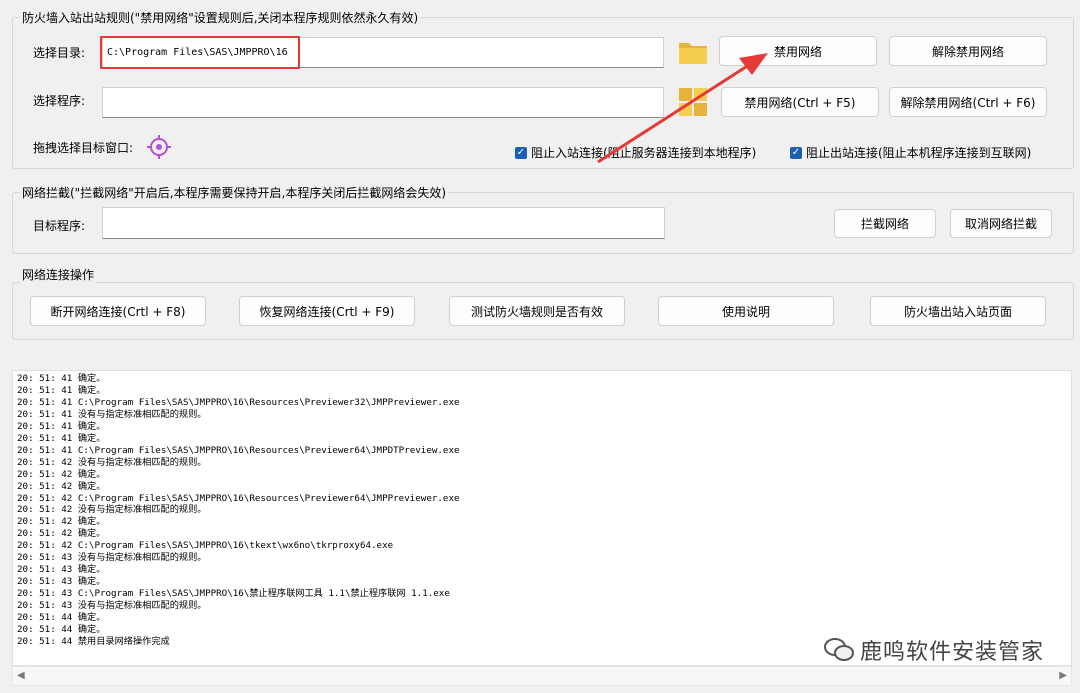 This screenshot has height=693, width=1080. What do you see at coordinates (800, 102) in the screenshot?
I see `disable-prog-network-button: 禁用网络(Ctrl + F5)` at bounding box center [800, 102].